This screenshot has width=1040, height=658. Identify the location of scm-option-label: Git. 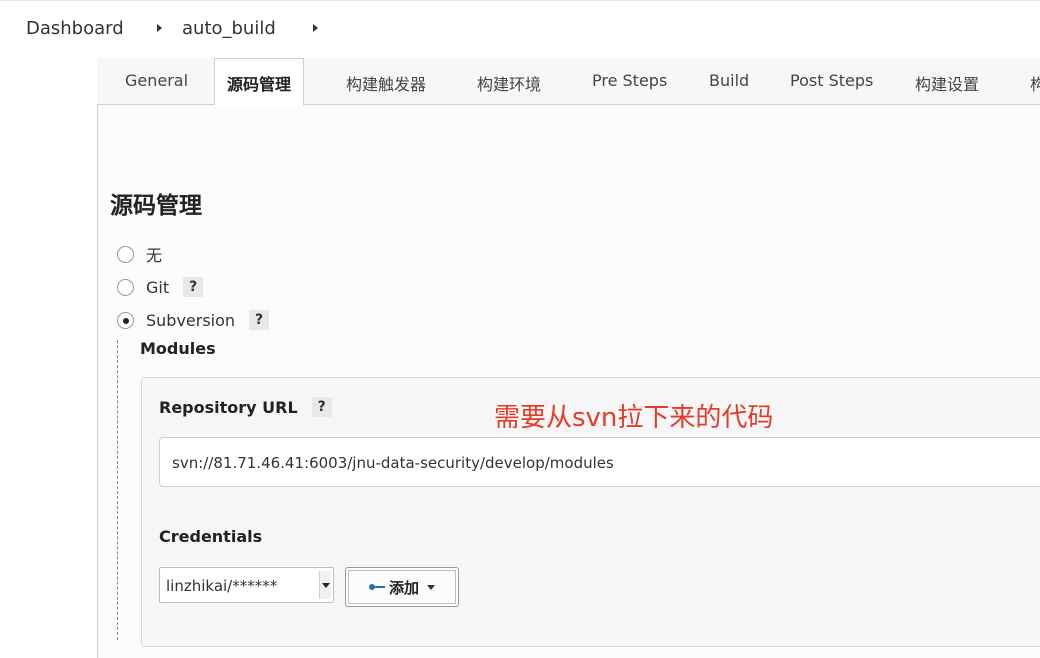
(158, 287).